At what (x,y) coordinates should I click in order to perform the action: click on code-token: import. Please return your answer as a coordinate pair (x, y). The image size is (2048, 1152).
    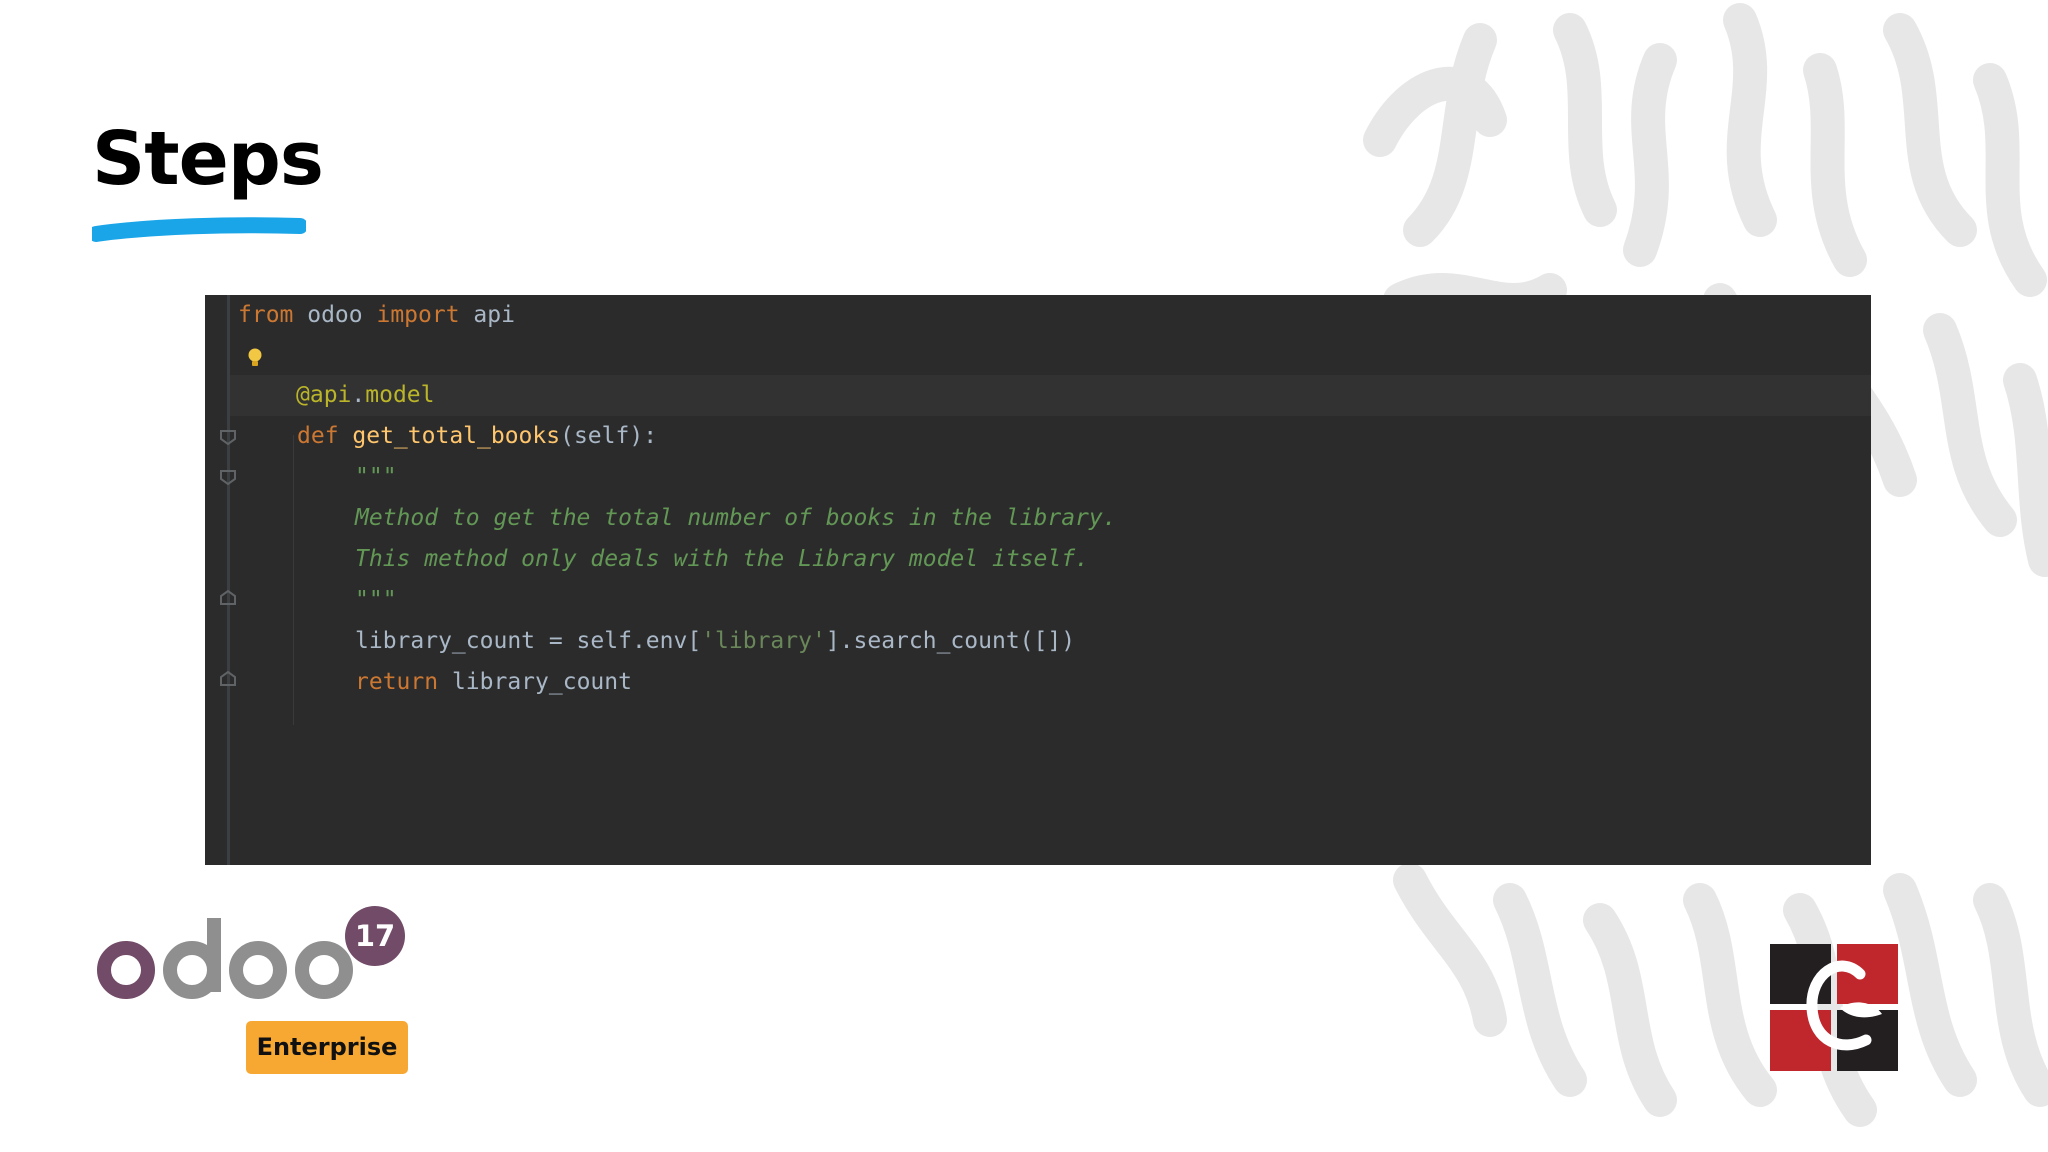
    Looking at the image, I should click on (418, 315).